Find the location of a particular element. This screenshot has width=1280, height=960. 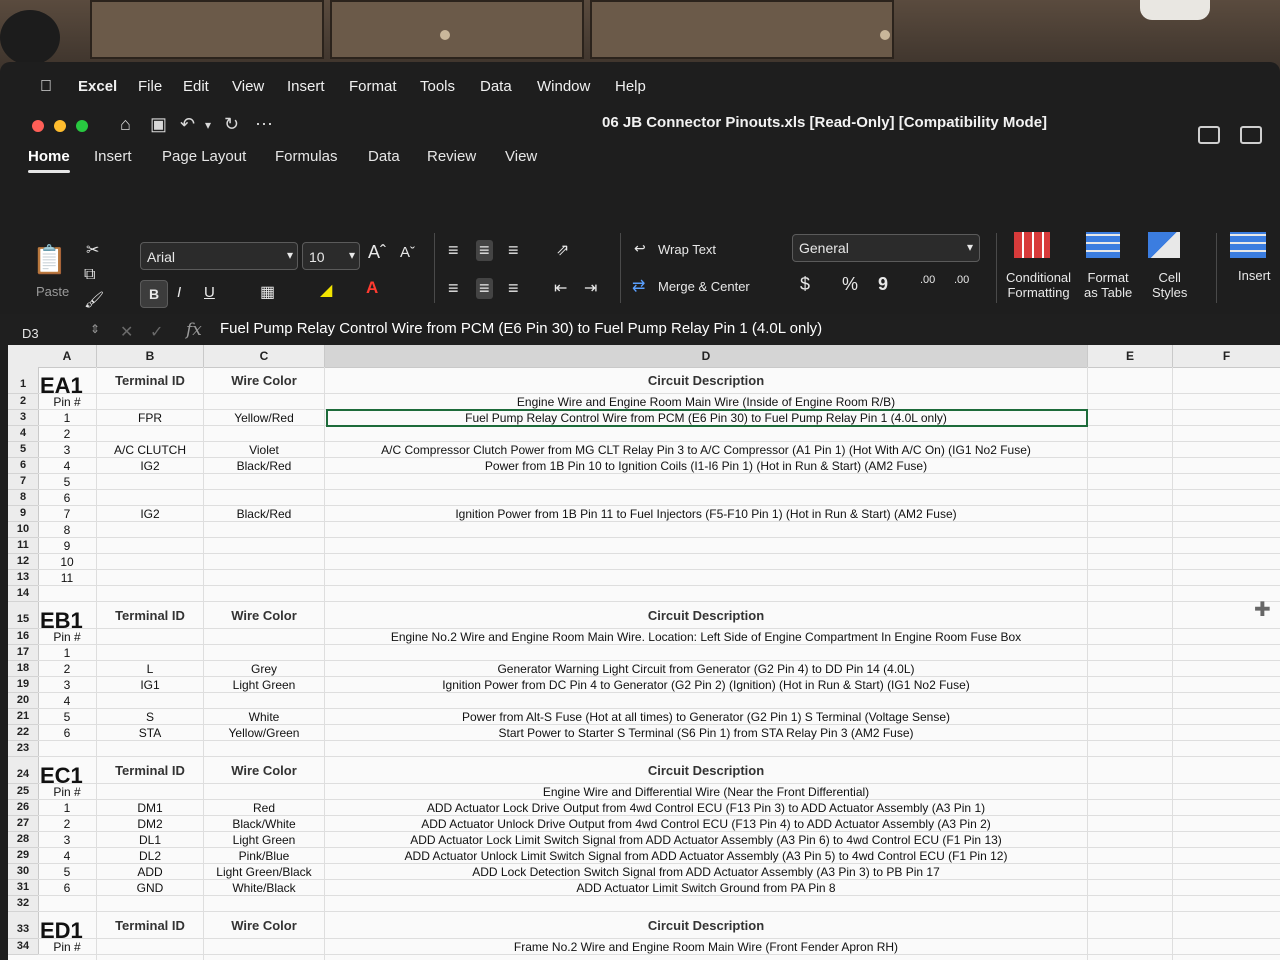

row-header: 15 is located at coordinates (23, 615).